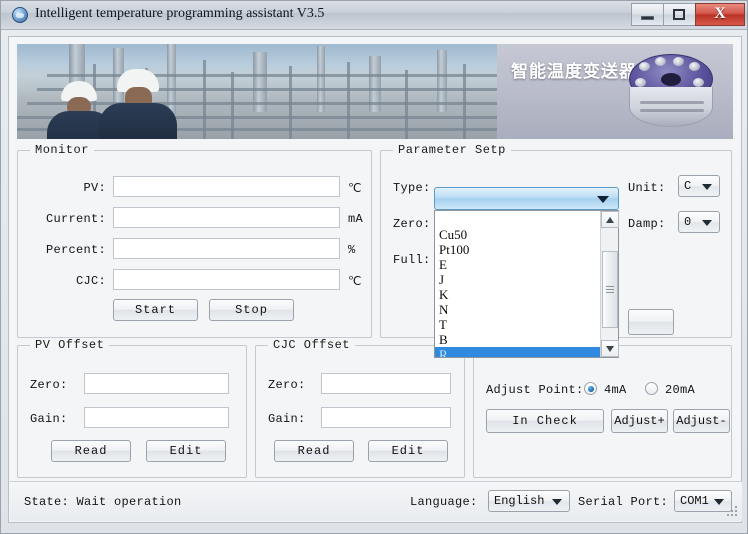 This screenshot has width=748, height=534. I want to click on scroll-down-icon, so click(610, 348).